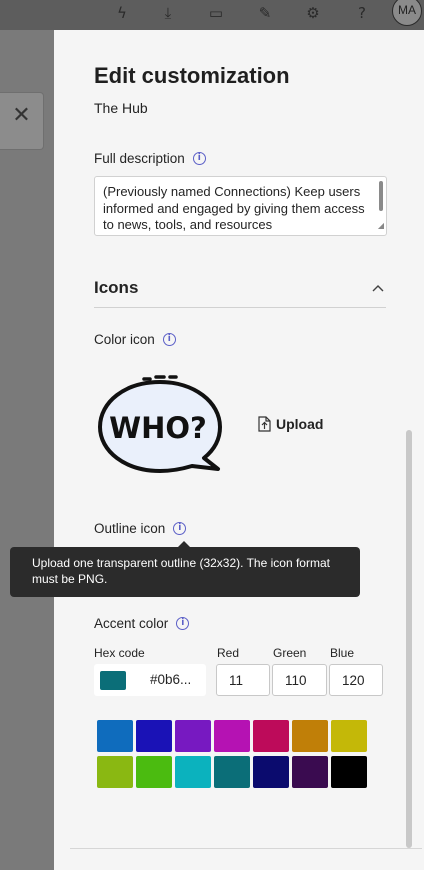  Describe the element at coordinates (124, 339) in the screenshot. I see `color-icon-label-text: Color icon` at that location.